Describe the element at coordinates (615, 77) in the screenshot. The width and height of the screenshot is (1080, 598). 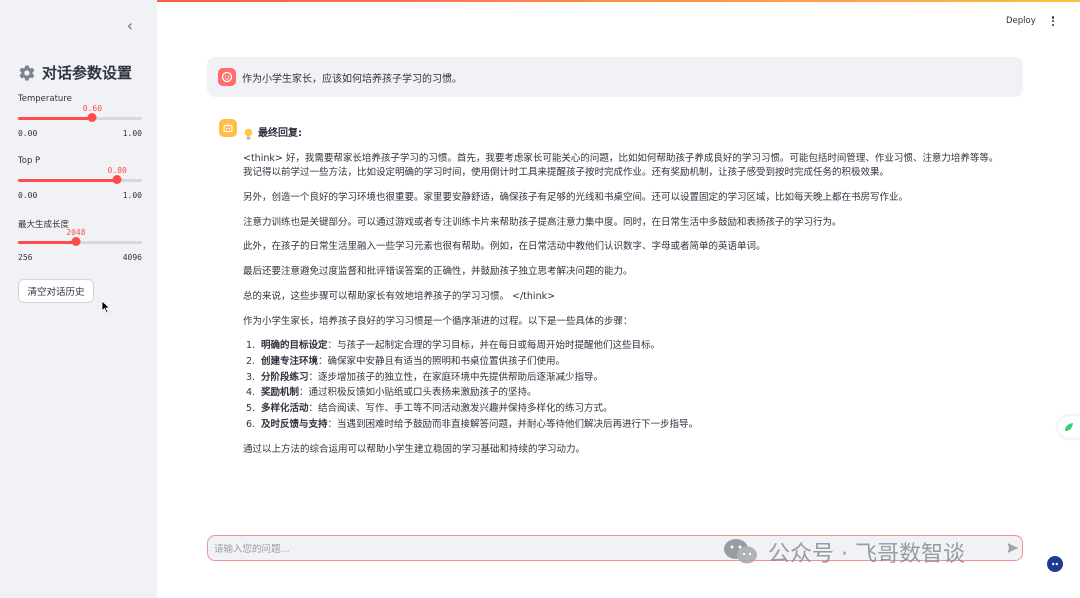
I see `user-message: 作为小学生家长，应该如何培养孩子学习的习惯。` at that location.